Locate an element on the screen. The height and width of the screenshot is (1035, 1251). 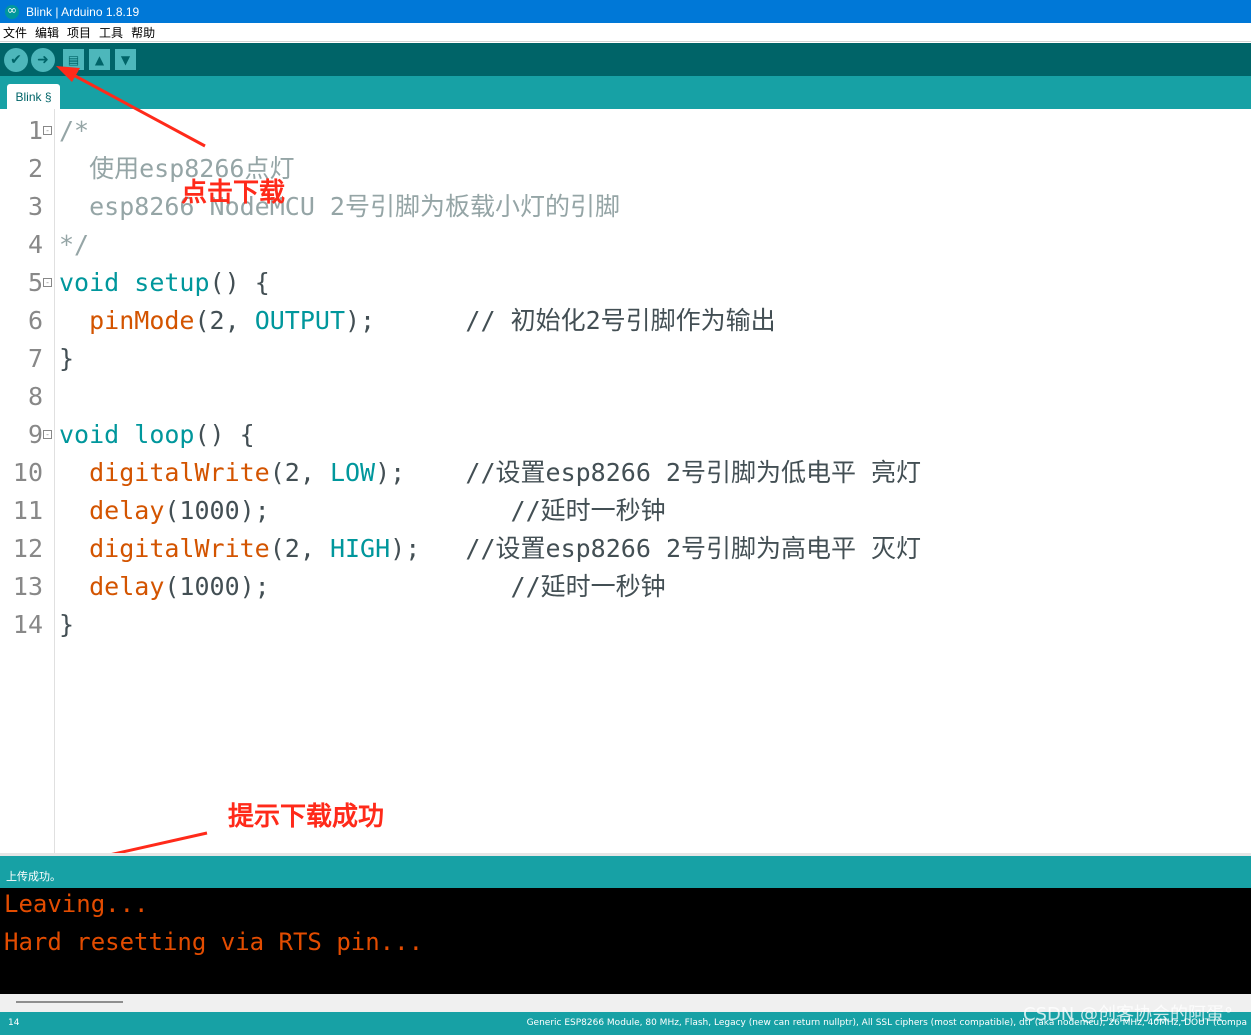
code-line: 8 is located at coordinates (625, 397).